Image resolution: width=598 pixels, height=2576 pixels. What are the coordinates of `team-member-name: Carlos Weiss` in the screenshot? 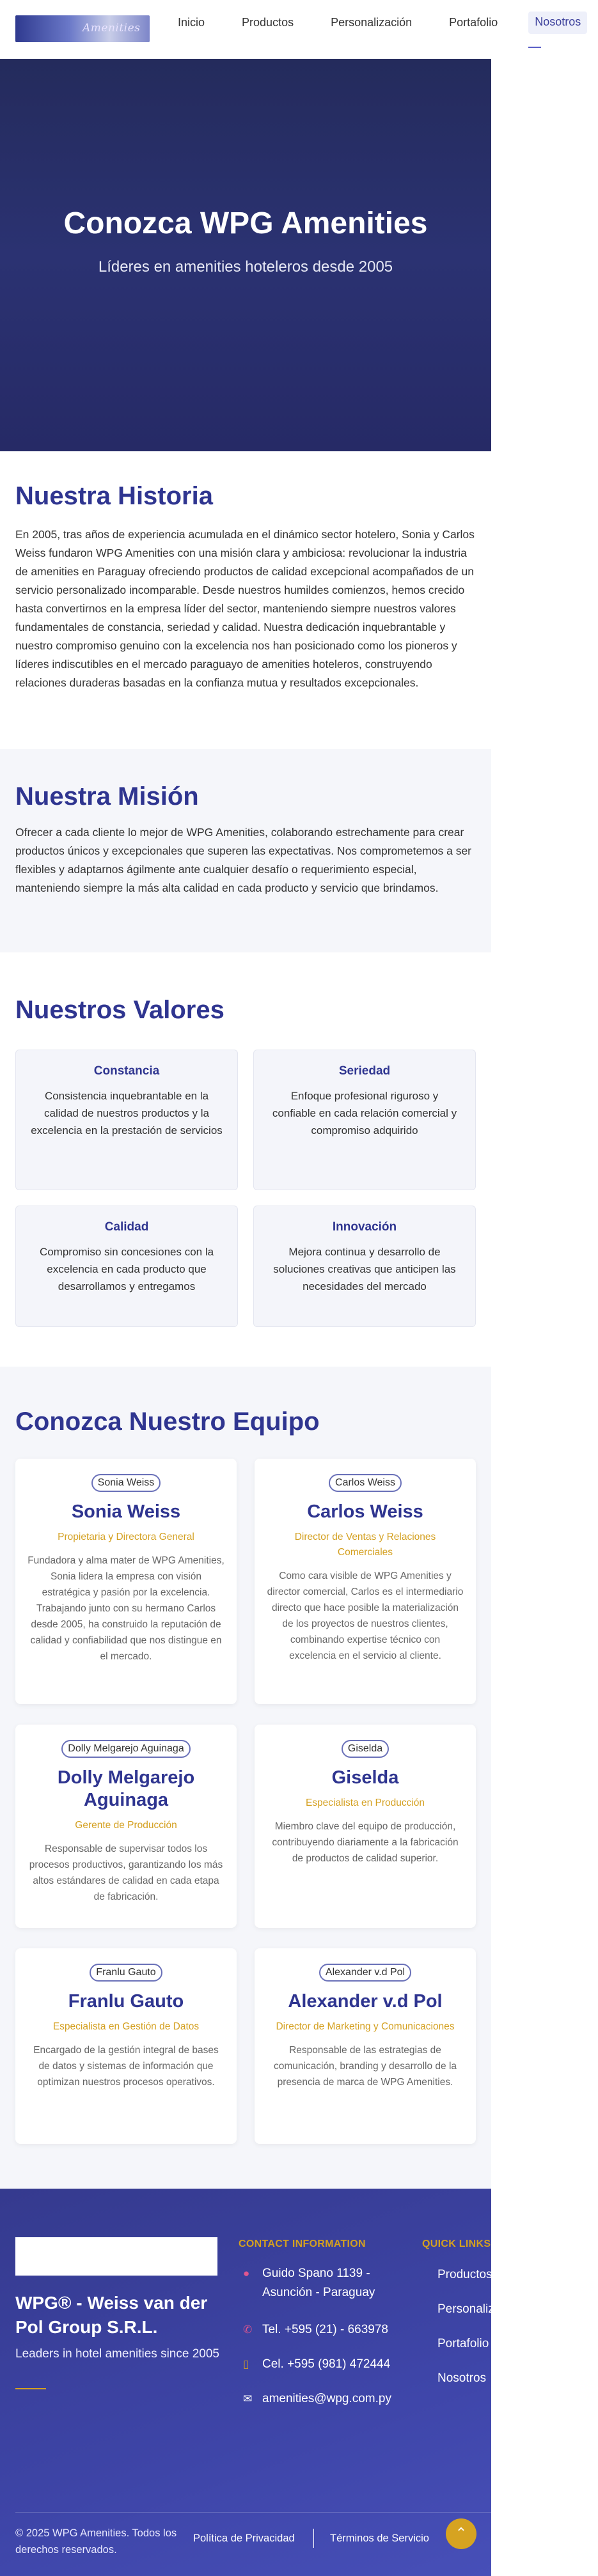 It's located at (365, 1511).